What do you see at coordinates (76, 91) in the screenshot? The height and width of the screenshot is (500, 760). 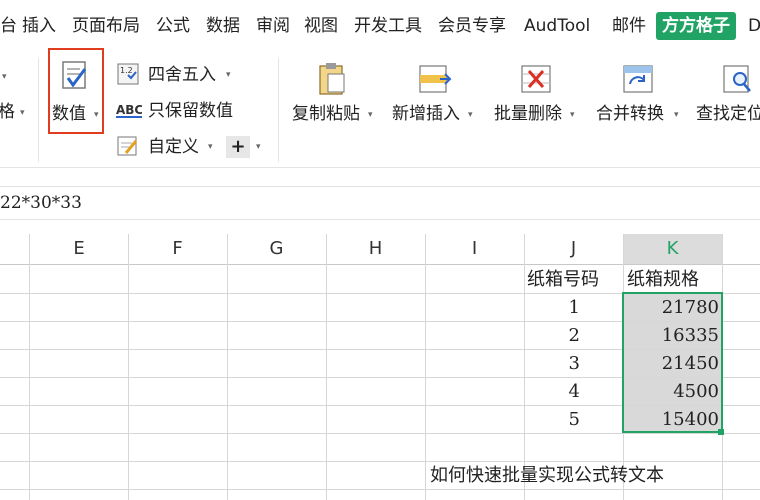 I see `number-button: 数值 ▾` at bounding box center [76, 91].